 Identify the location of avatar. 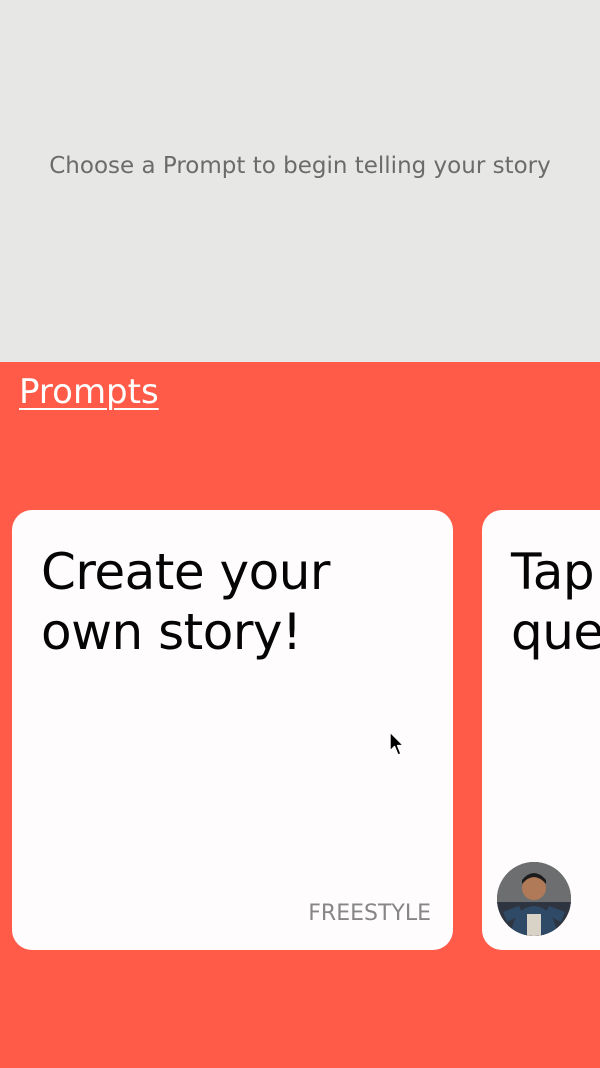
(534, 899).